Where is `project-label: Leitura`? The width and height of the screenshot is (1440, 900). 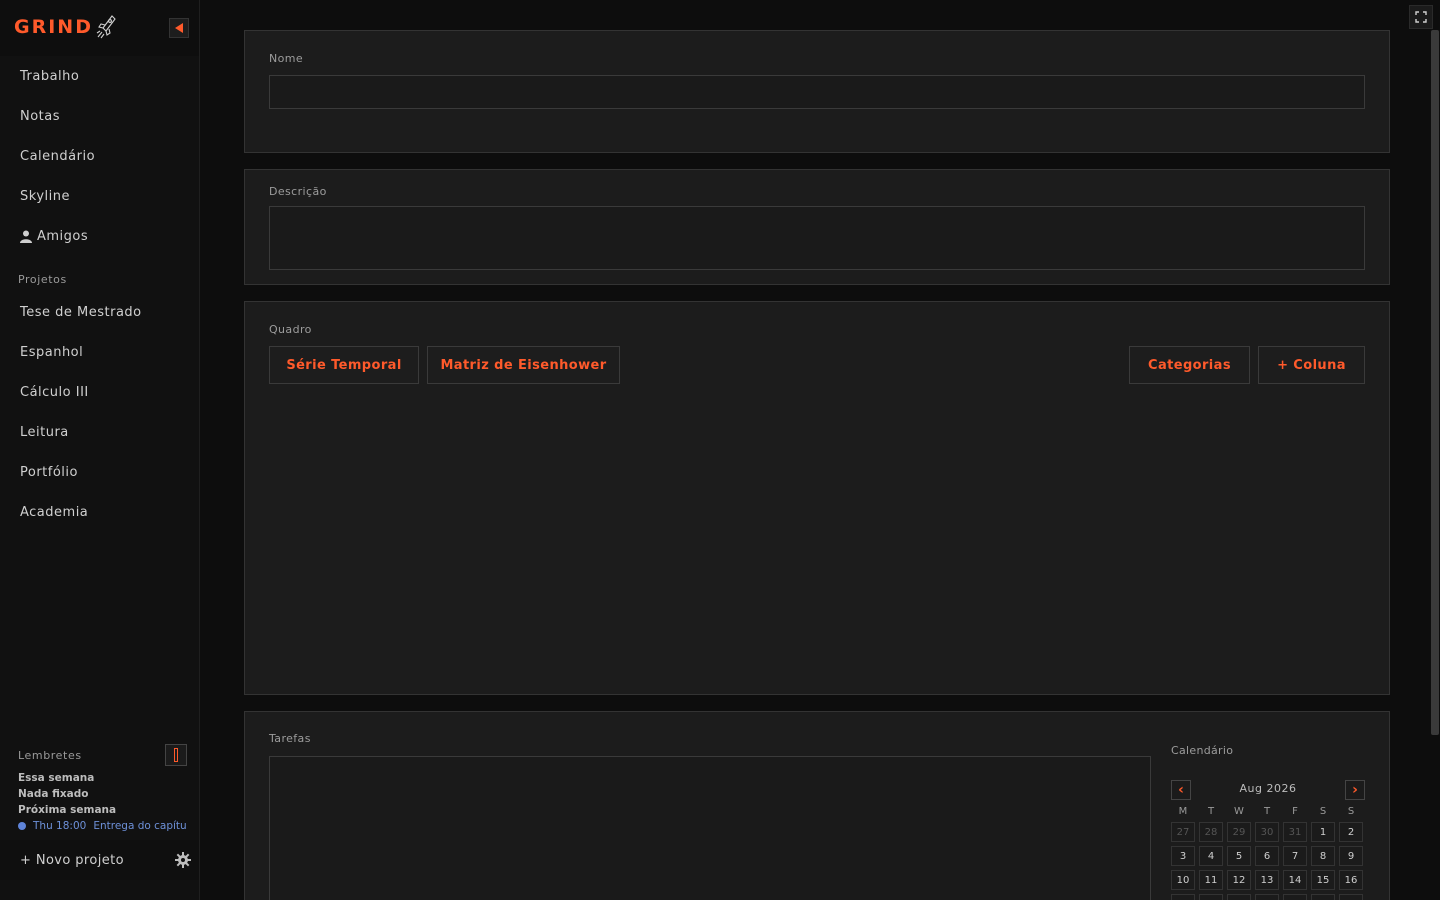
project-label: Leitura is located at coordinates (44, 432).